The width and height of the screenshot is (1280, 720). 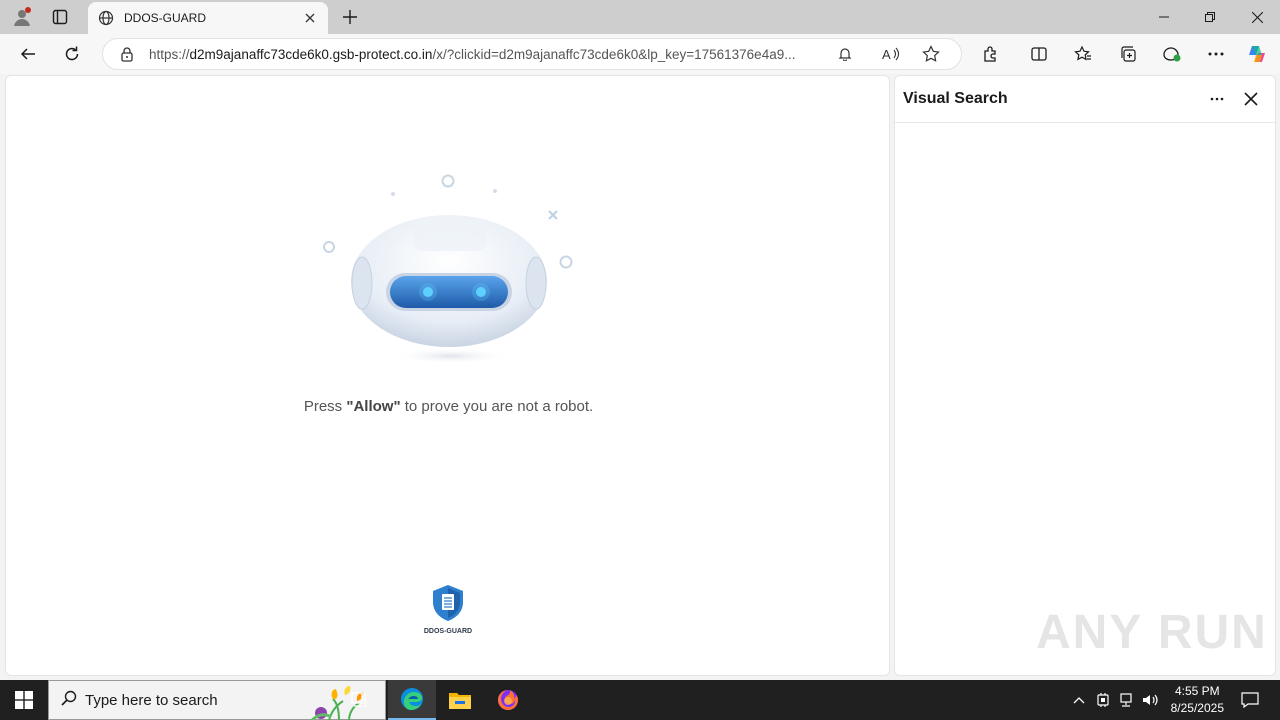 What do you see at coordinates (72, 54) in the screenshot?
I see `refresh-icon` at bounding box center [72, 54].